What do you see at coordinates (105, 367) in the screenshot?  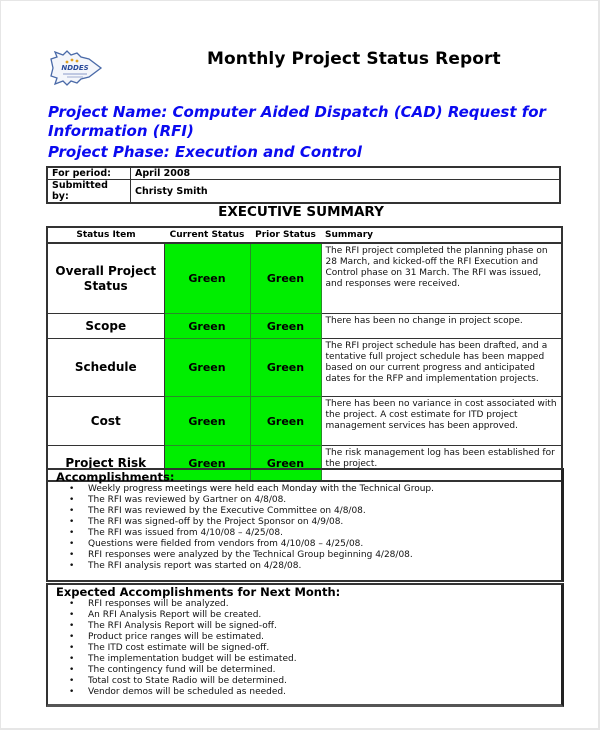 I see `status-item: Schedule` at bounding box center [105, 367].